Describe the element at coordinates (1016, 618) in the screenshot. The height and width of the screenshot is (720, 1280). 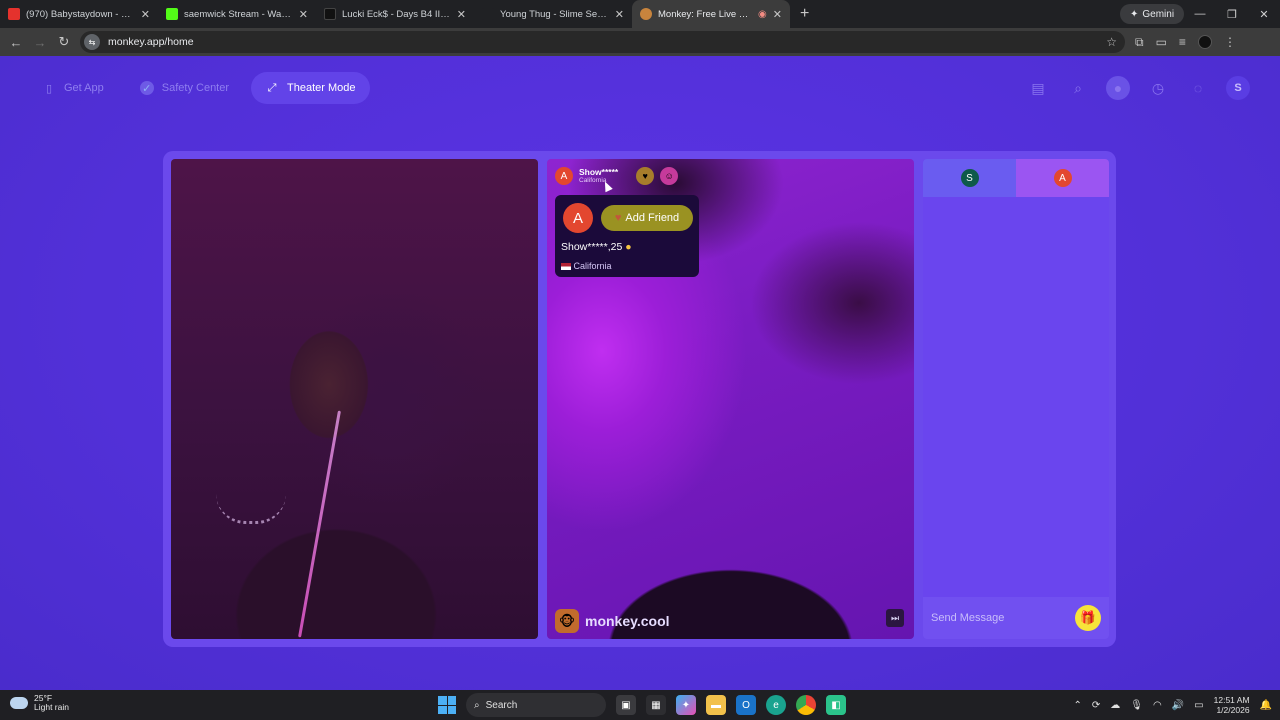
I see `send-message-input: Send Message 🎁` at that location.